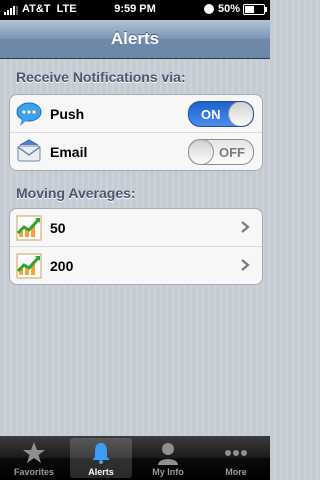  Describe the element at coordinates (136, 151) in the screenshot. I see `email-row: Email OFF` at that location.